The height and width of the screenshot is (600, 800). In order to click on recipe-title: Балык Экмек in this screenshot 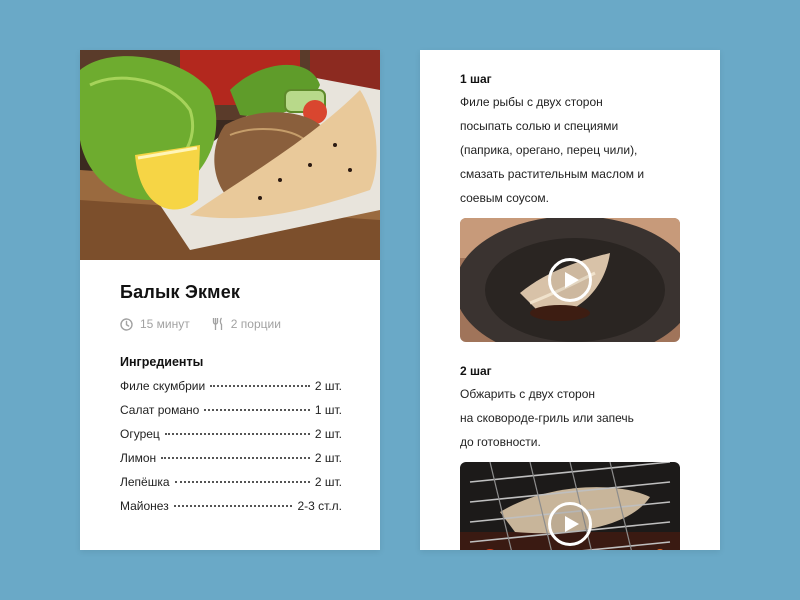, I will do `click(180, 292)`.